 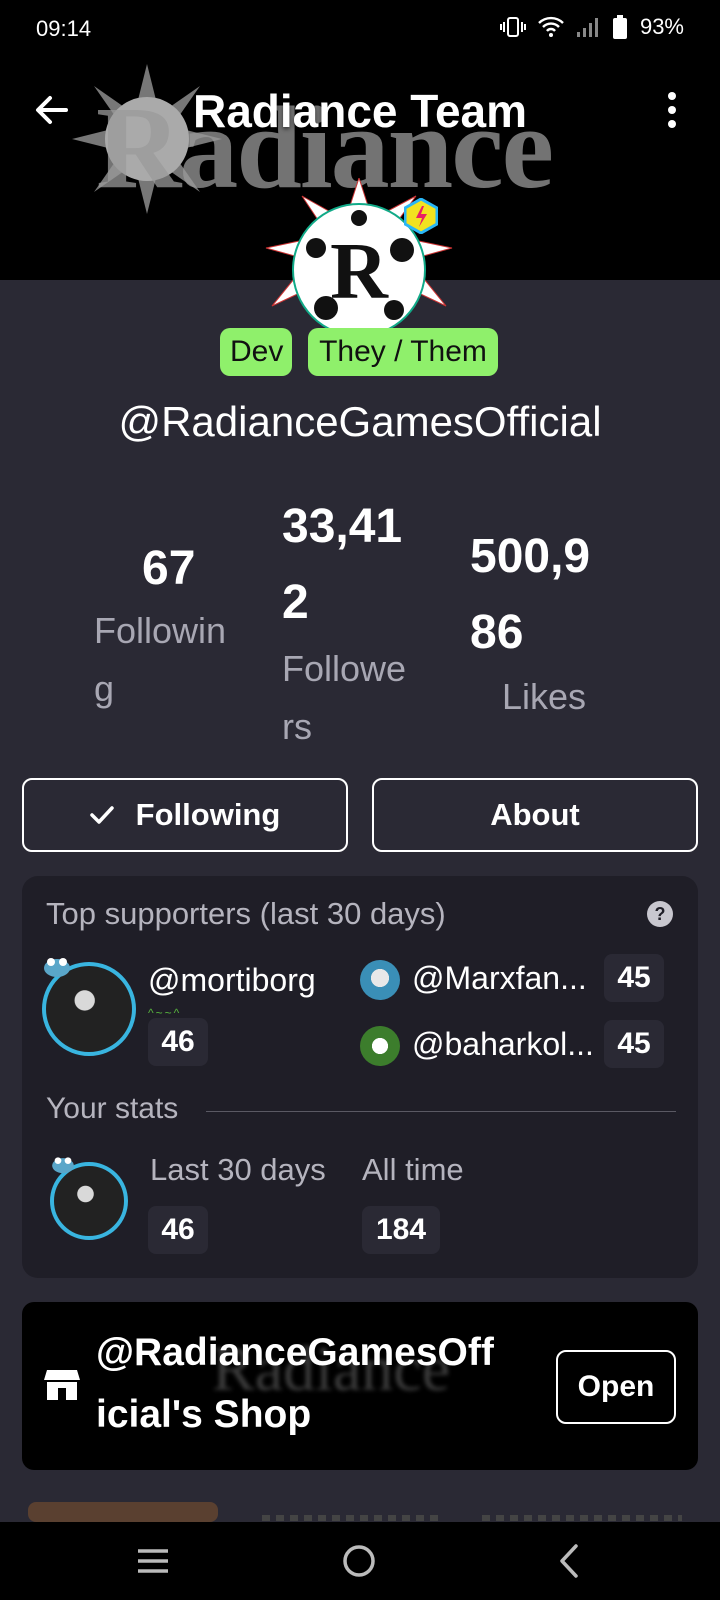 What do you see at coordinates (360, 111) in the screenshot?
I see `page-title: Radiance Team` at bounding box center [360, 111].